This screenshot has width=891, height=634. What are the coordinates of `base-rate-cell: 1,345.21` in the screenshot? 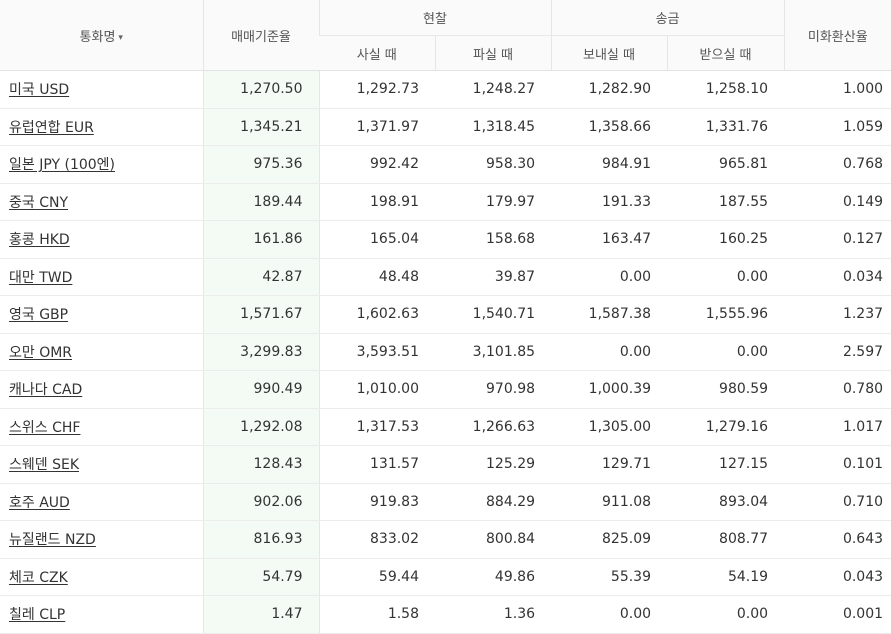 It's located at (261, 127).